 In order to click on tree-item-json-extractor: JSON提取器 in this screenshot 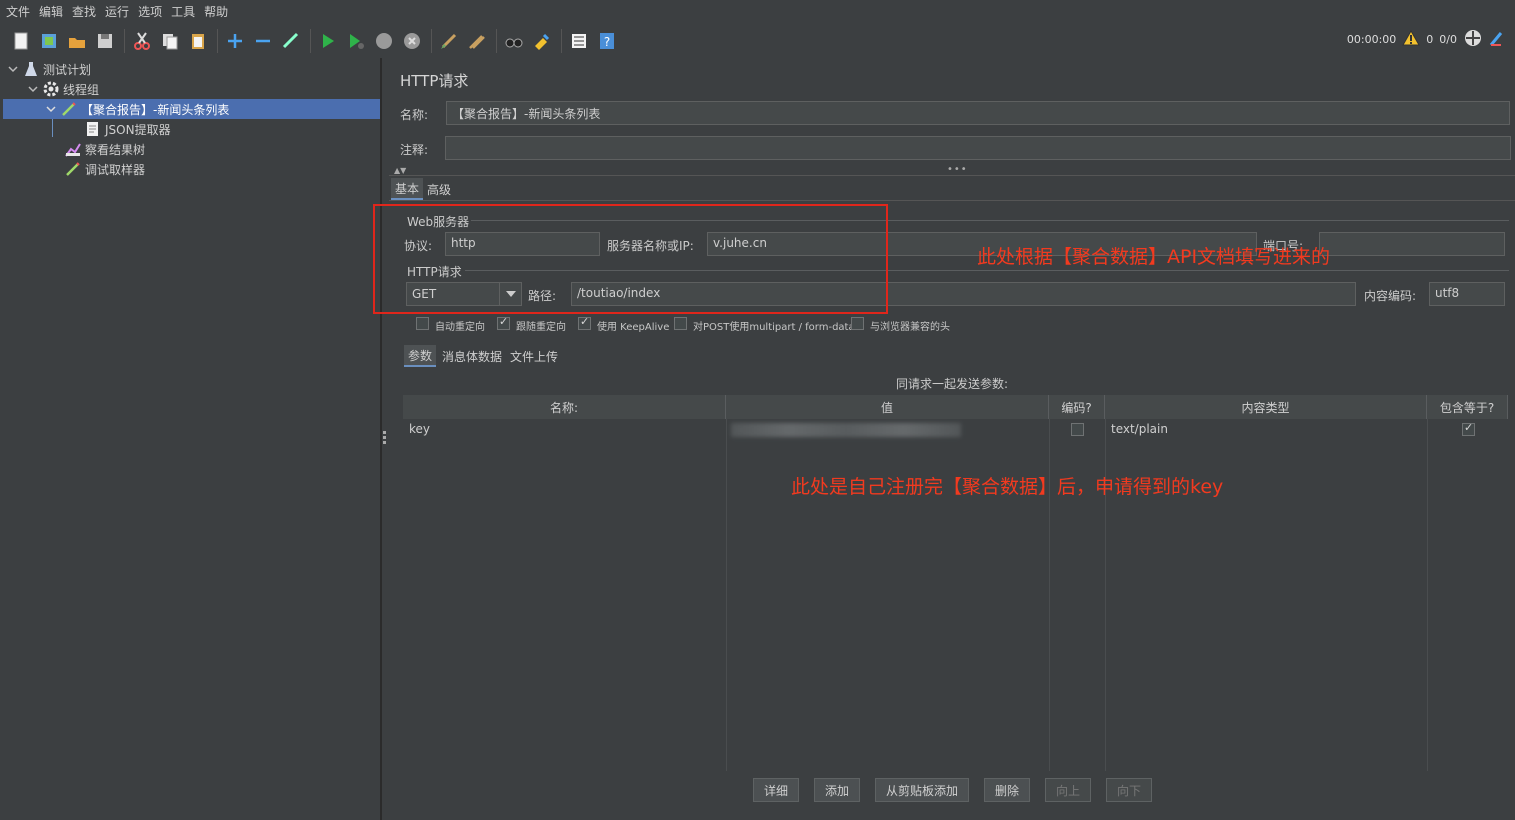, I will do `click(128, 129)`.